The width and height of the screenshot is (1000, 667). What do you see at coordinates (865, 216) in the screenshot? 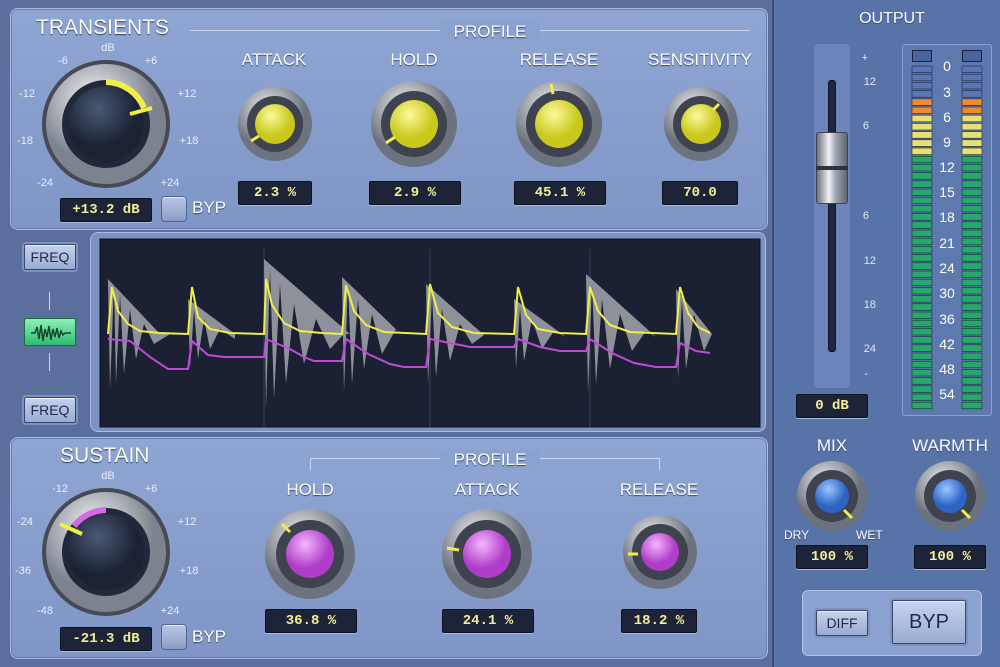
I see `fader-scale-label: 6` at bounding box center [865, 216].